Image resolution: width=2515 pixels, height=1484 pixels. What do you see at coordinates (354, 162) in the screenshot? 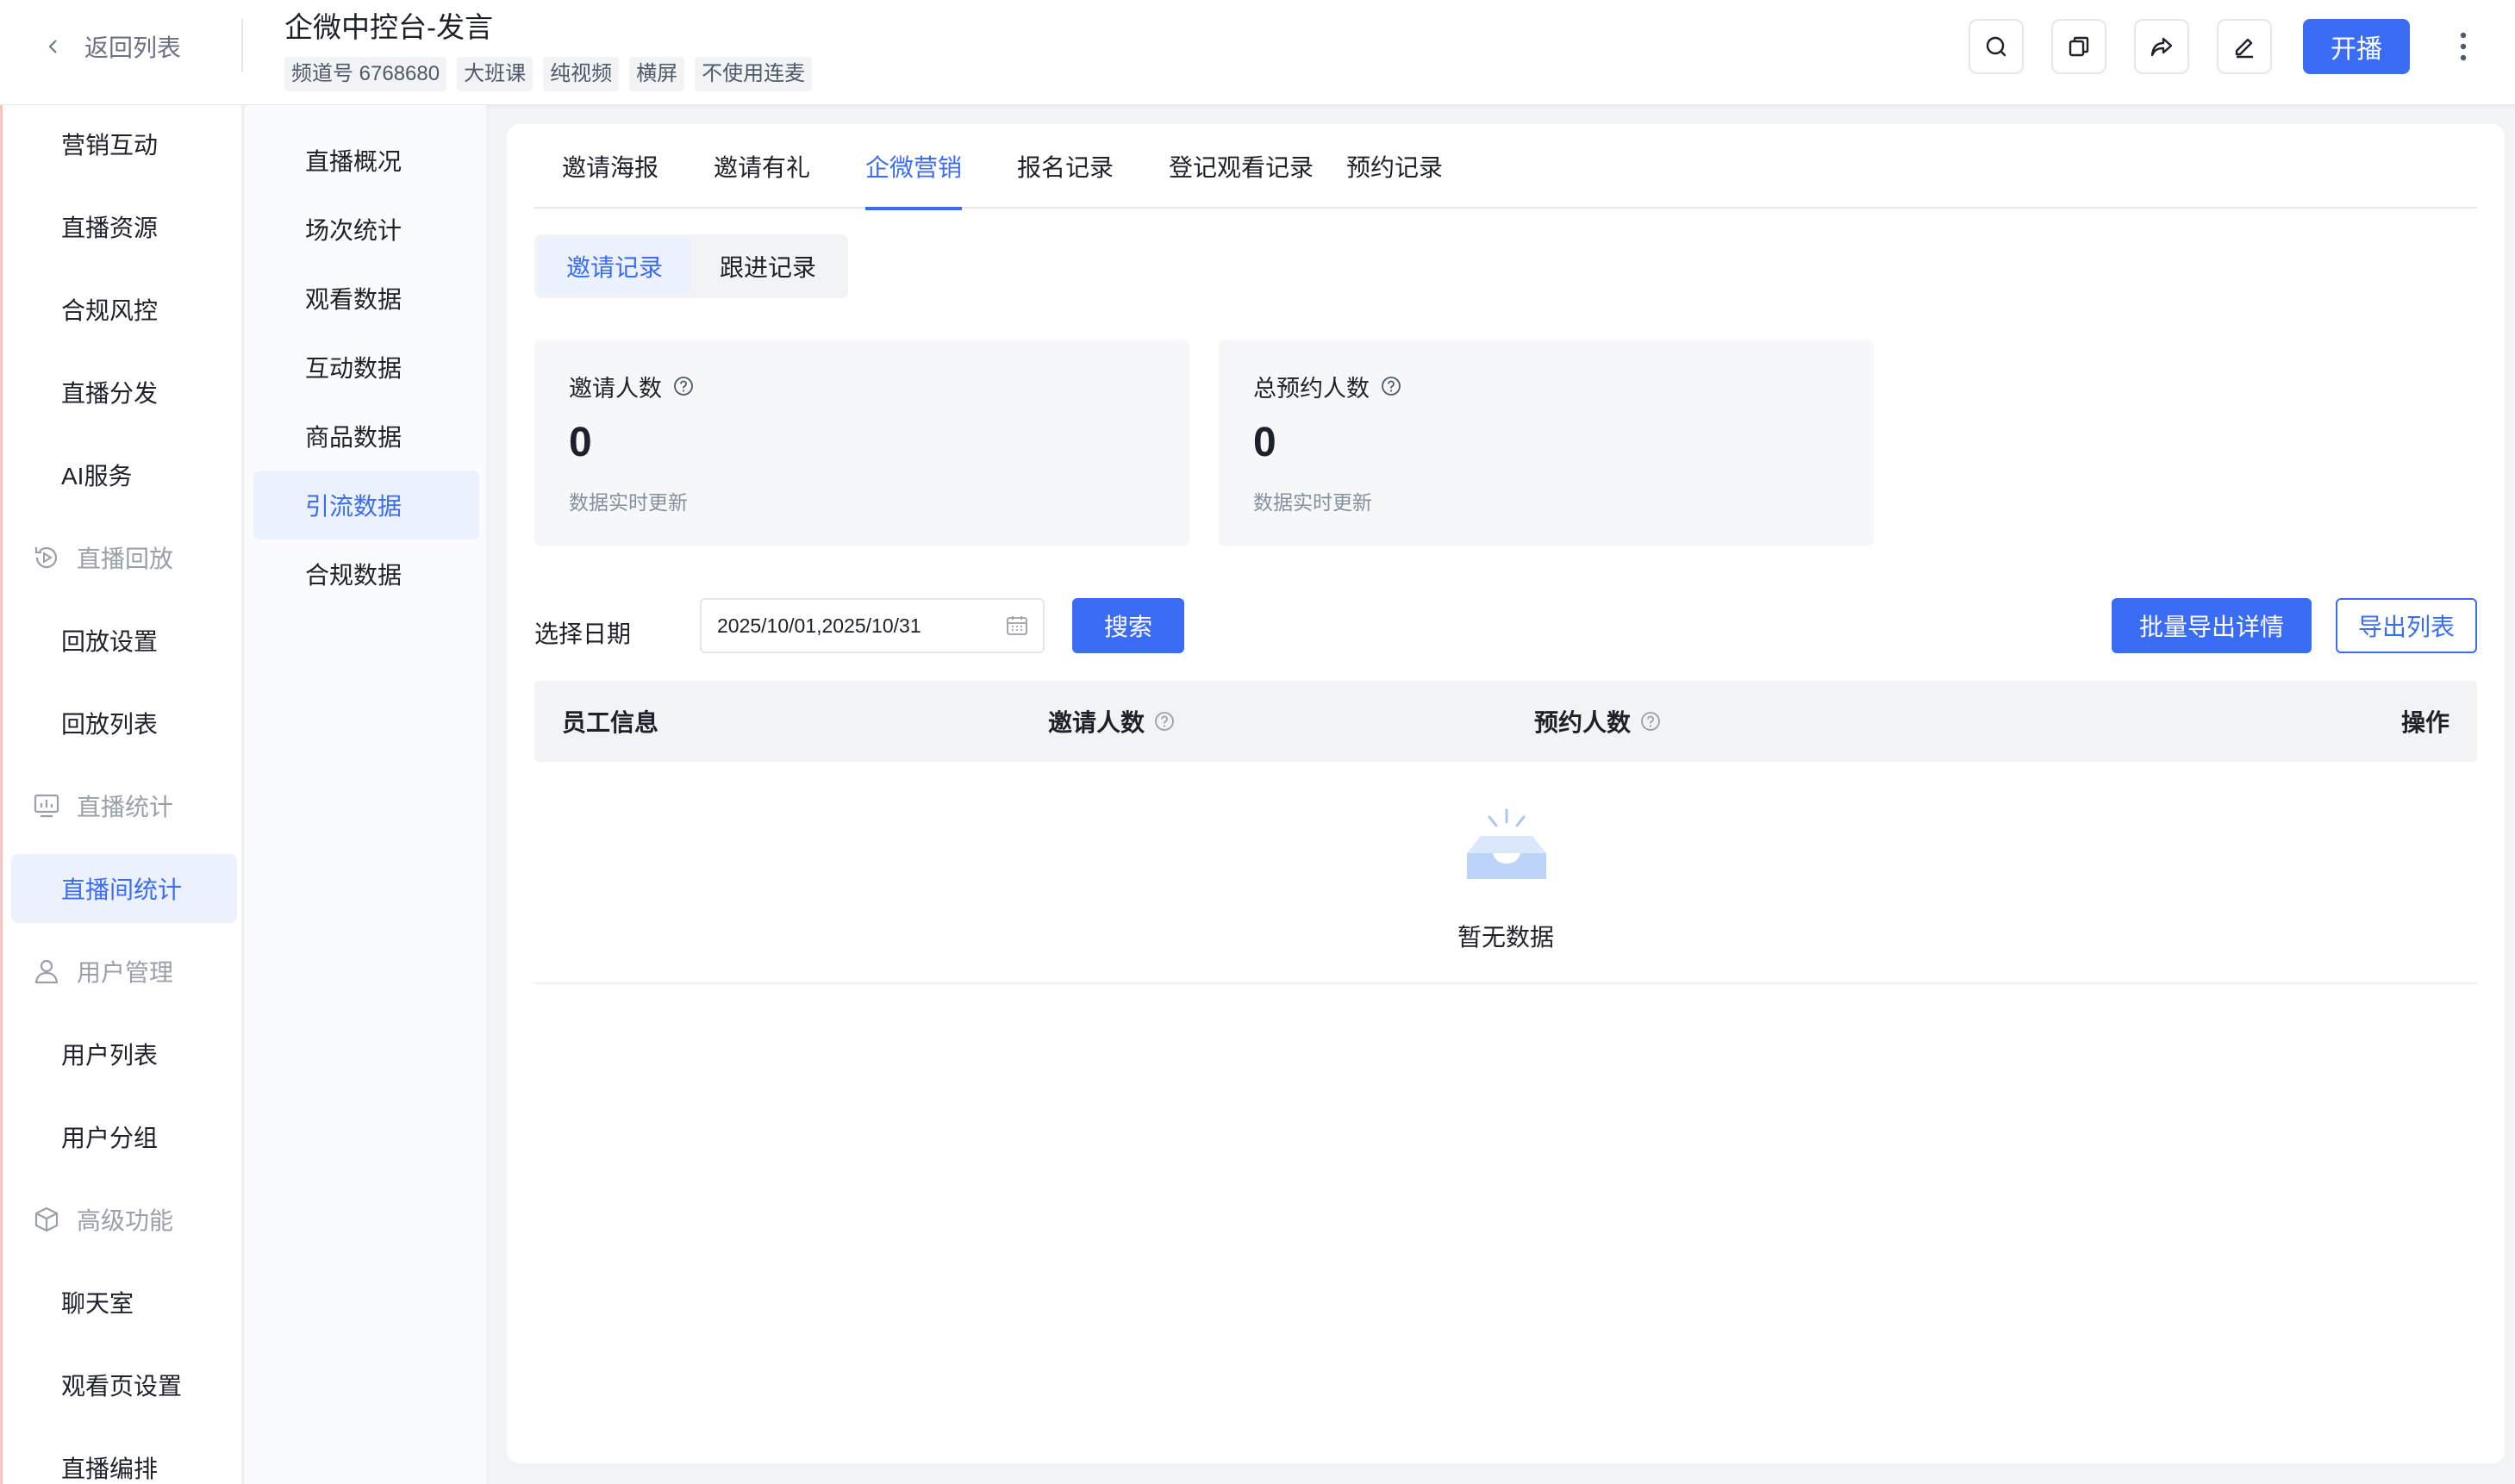
I see `subnav-item-label: 直播概况` at bounding box center [354, 162].